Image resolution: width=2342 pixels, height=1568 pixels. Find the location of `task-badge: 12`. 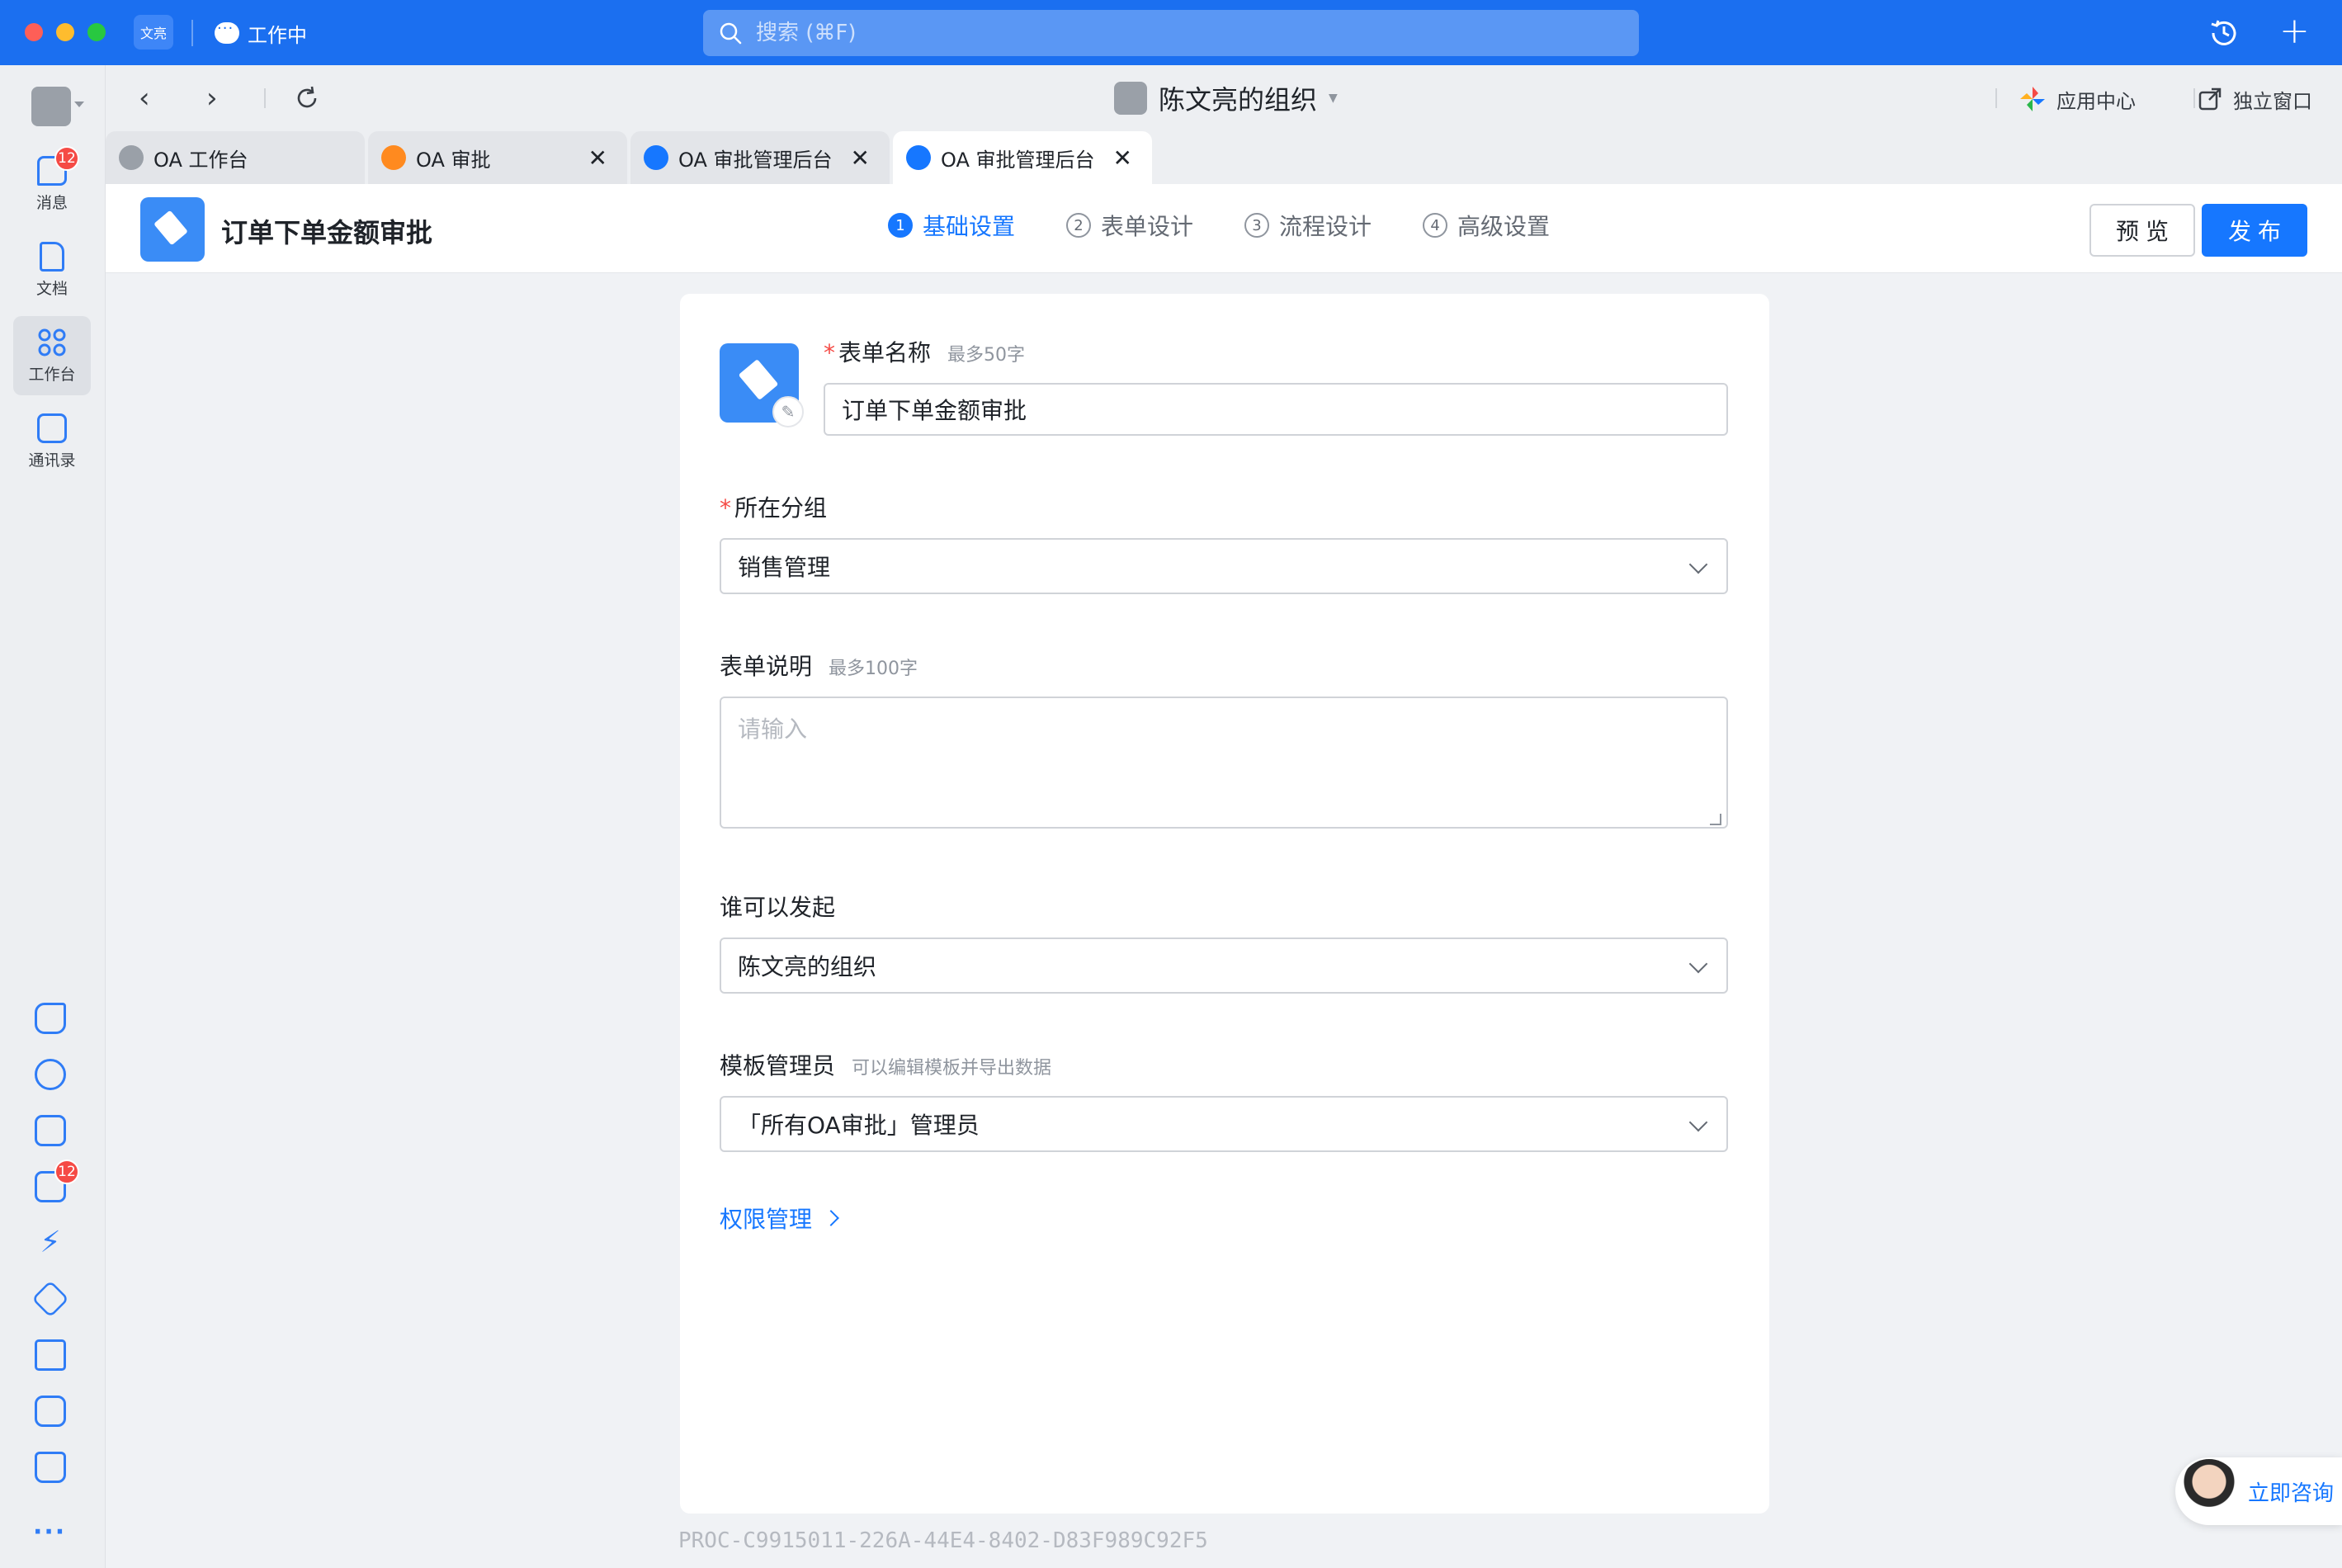

task-badge: 12 is located at coordinates (66, 1171).